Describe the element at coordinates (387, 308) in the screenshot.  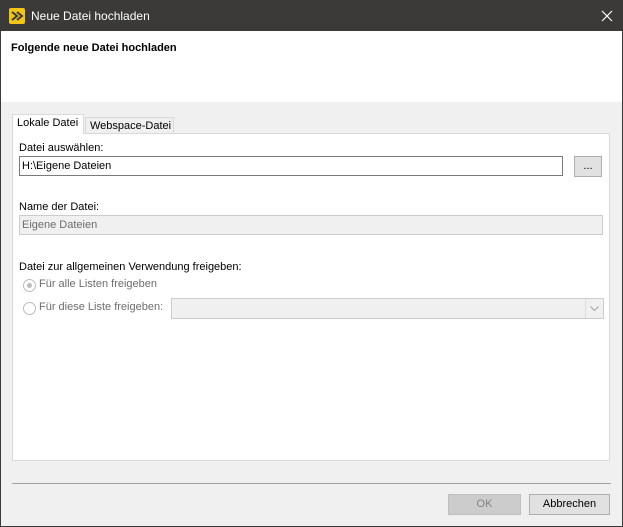
I see `list-select` at that location.